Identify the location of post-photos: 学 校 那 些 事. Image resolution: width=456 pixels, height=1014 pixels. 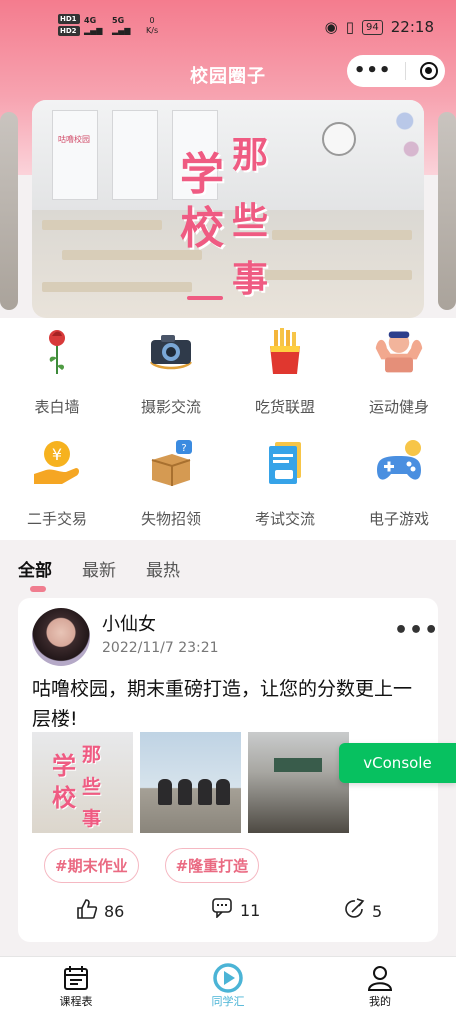
(202, 783).